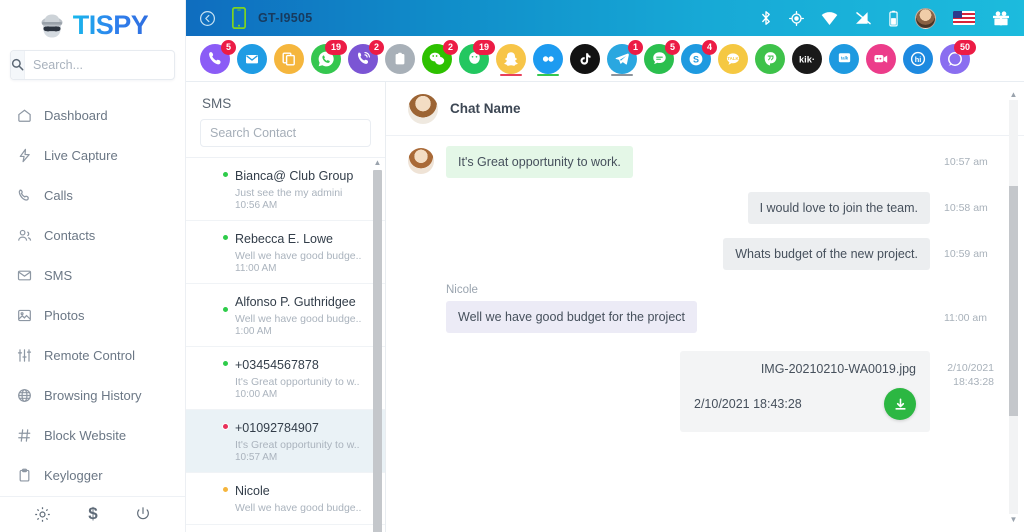 This screenshot has height=532, width=1024. What do you see at coordinates (672, 47) in the screenshot?
I see `badge-count: 5` at bounding box center [672, 47].